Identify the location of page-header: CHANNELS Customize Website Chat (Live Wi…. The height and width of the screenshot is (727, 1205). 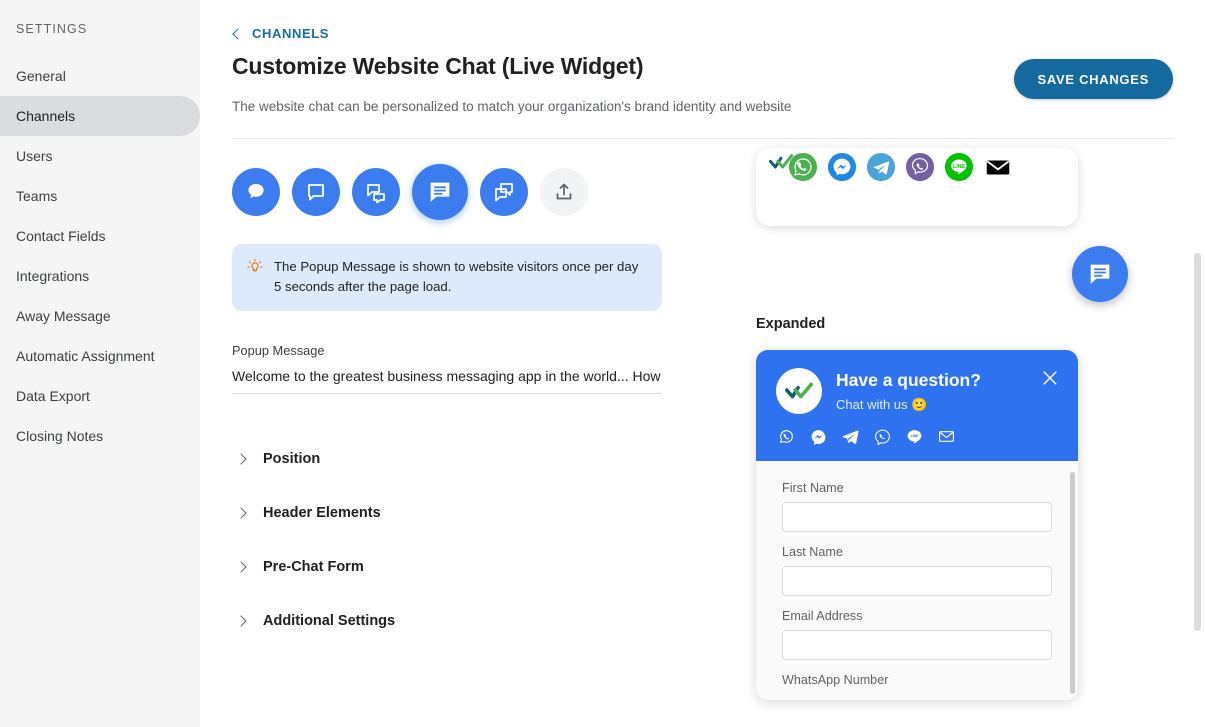
(702, 57).